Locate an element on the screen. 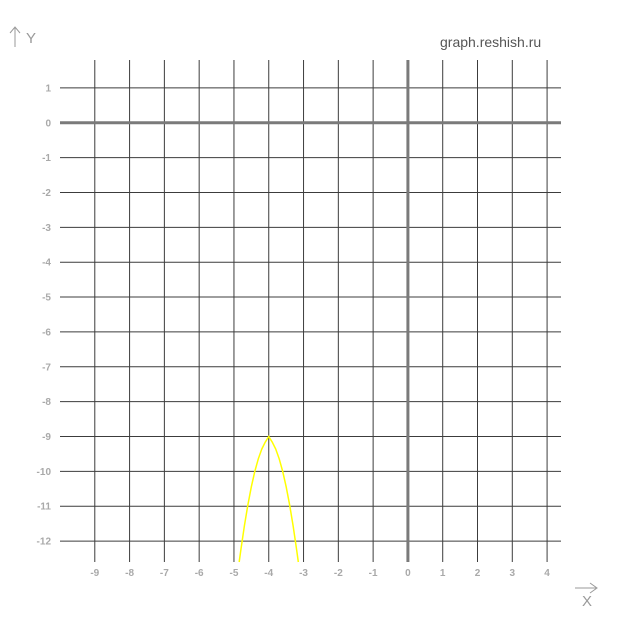 The height and width of the screenshot is (620, 620). x-tick-label: -7 is located at coordinates (164, 573).